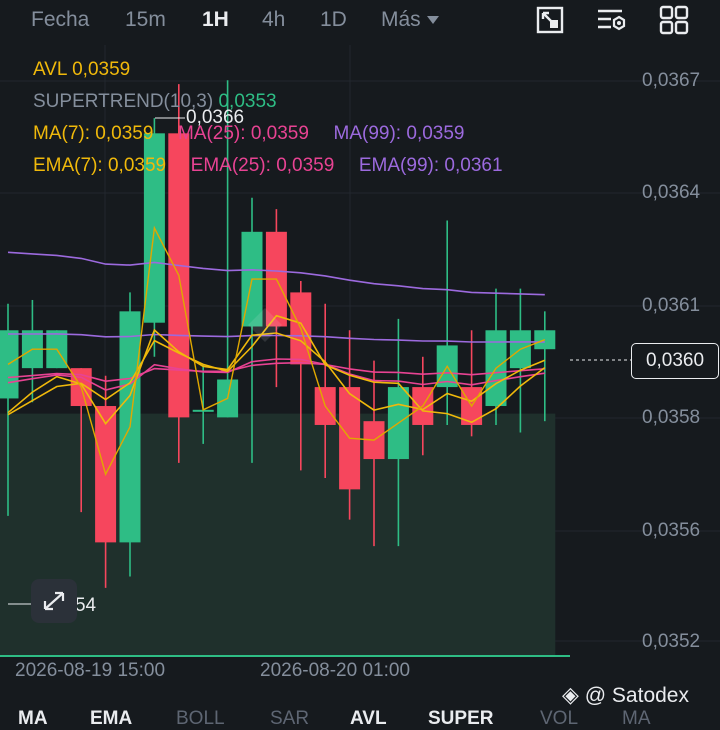 This screenshot has height=730, width=720. Describe the element at coordinates (435, 133) in the screenshot. I see `ma99-value: 0,0359` at that location.